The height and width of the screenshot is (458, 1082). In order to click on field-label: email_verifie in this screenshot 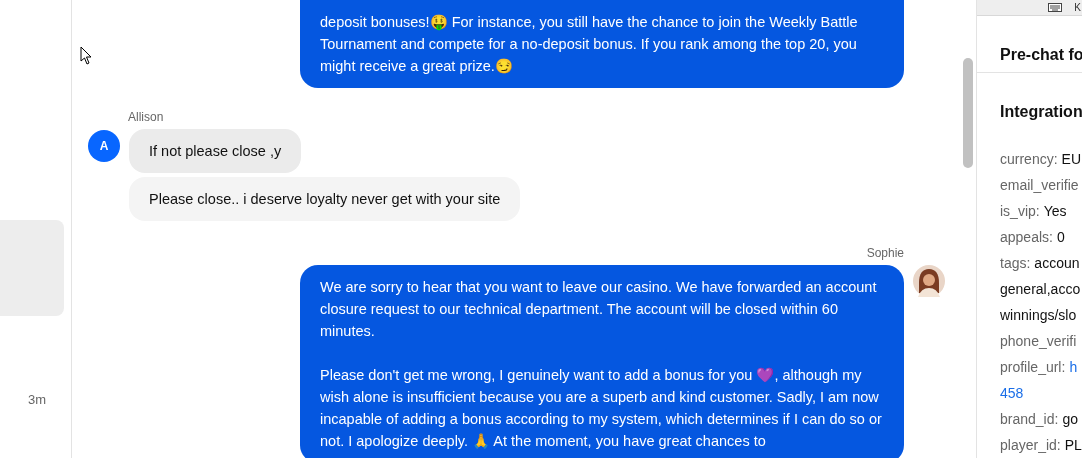, I will do `click(1039, 185)`.